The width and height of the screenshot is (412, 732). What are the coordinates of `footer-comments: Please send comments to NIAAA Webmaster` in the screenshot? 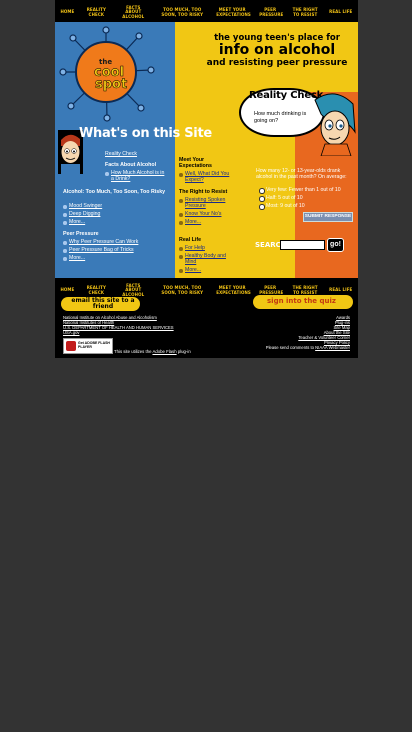 It's located at (307, 348).